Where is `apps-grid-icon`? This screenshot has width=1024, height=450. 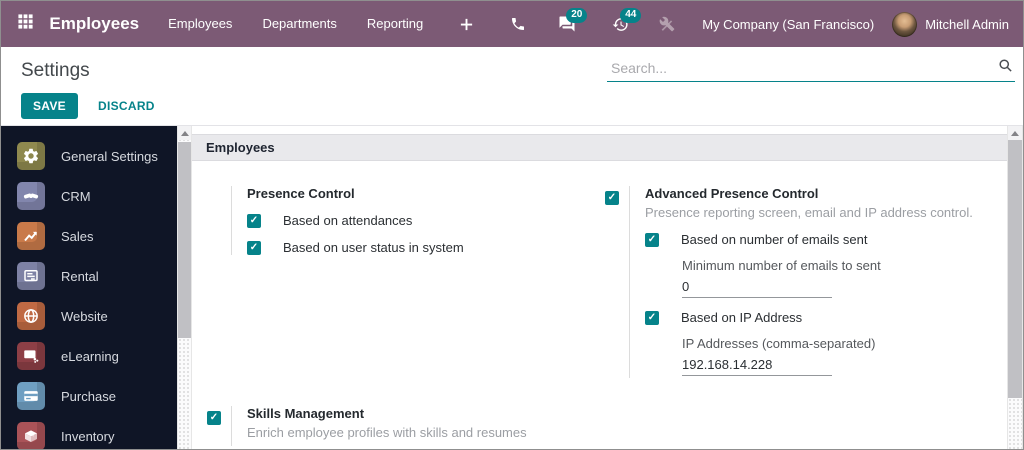 apps-grid-icon is located at coordinates (25, 24).